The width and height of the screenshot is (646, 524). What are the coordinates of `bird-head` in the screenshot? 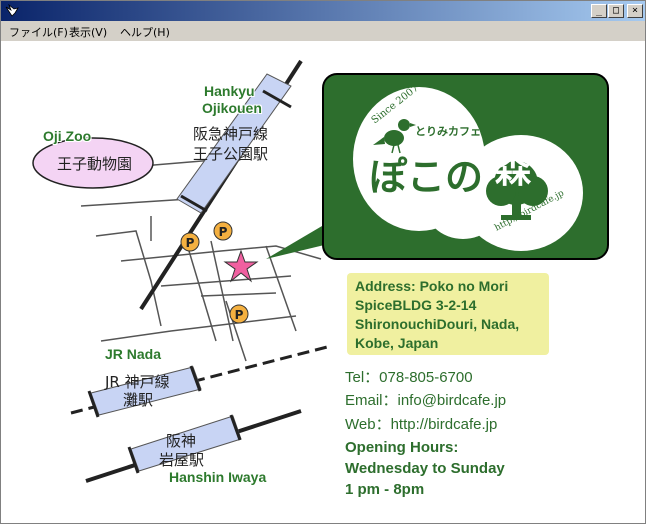 It's located at (404, 125).